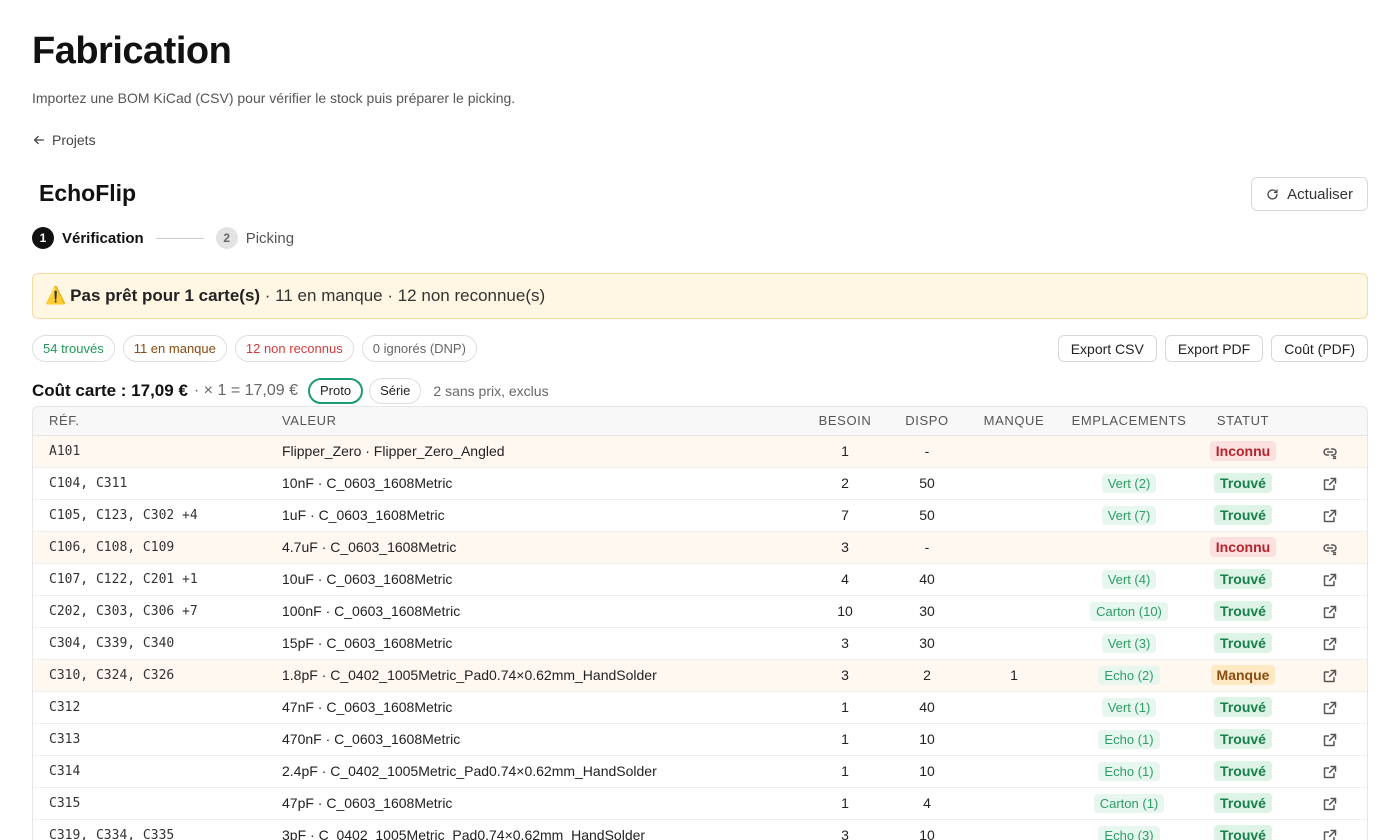 The height and width of the screenshot is (840, 1400). What do you see at coordinates (73, 348) in the screenshot?
I see `filter-found: 54 trouvés` at bounding box center [73, 348].